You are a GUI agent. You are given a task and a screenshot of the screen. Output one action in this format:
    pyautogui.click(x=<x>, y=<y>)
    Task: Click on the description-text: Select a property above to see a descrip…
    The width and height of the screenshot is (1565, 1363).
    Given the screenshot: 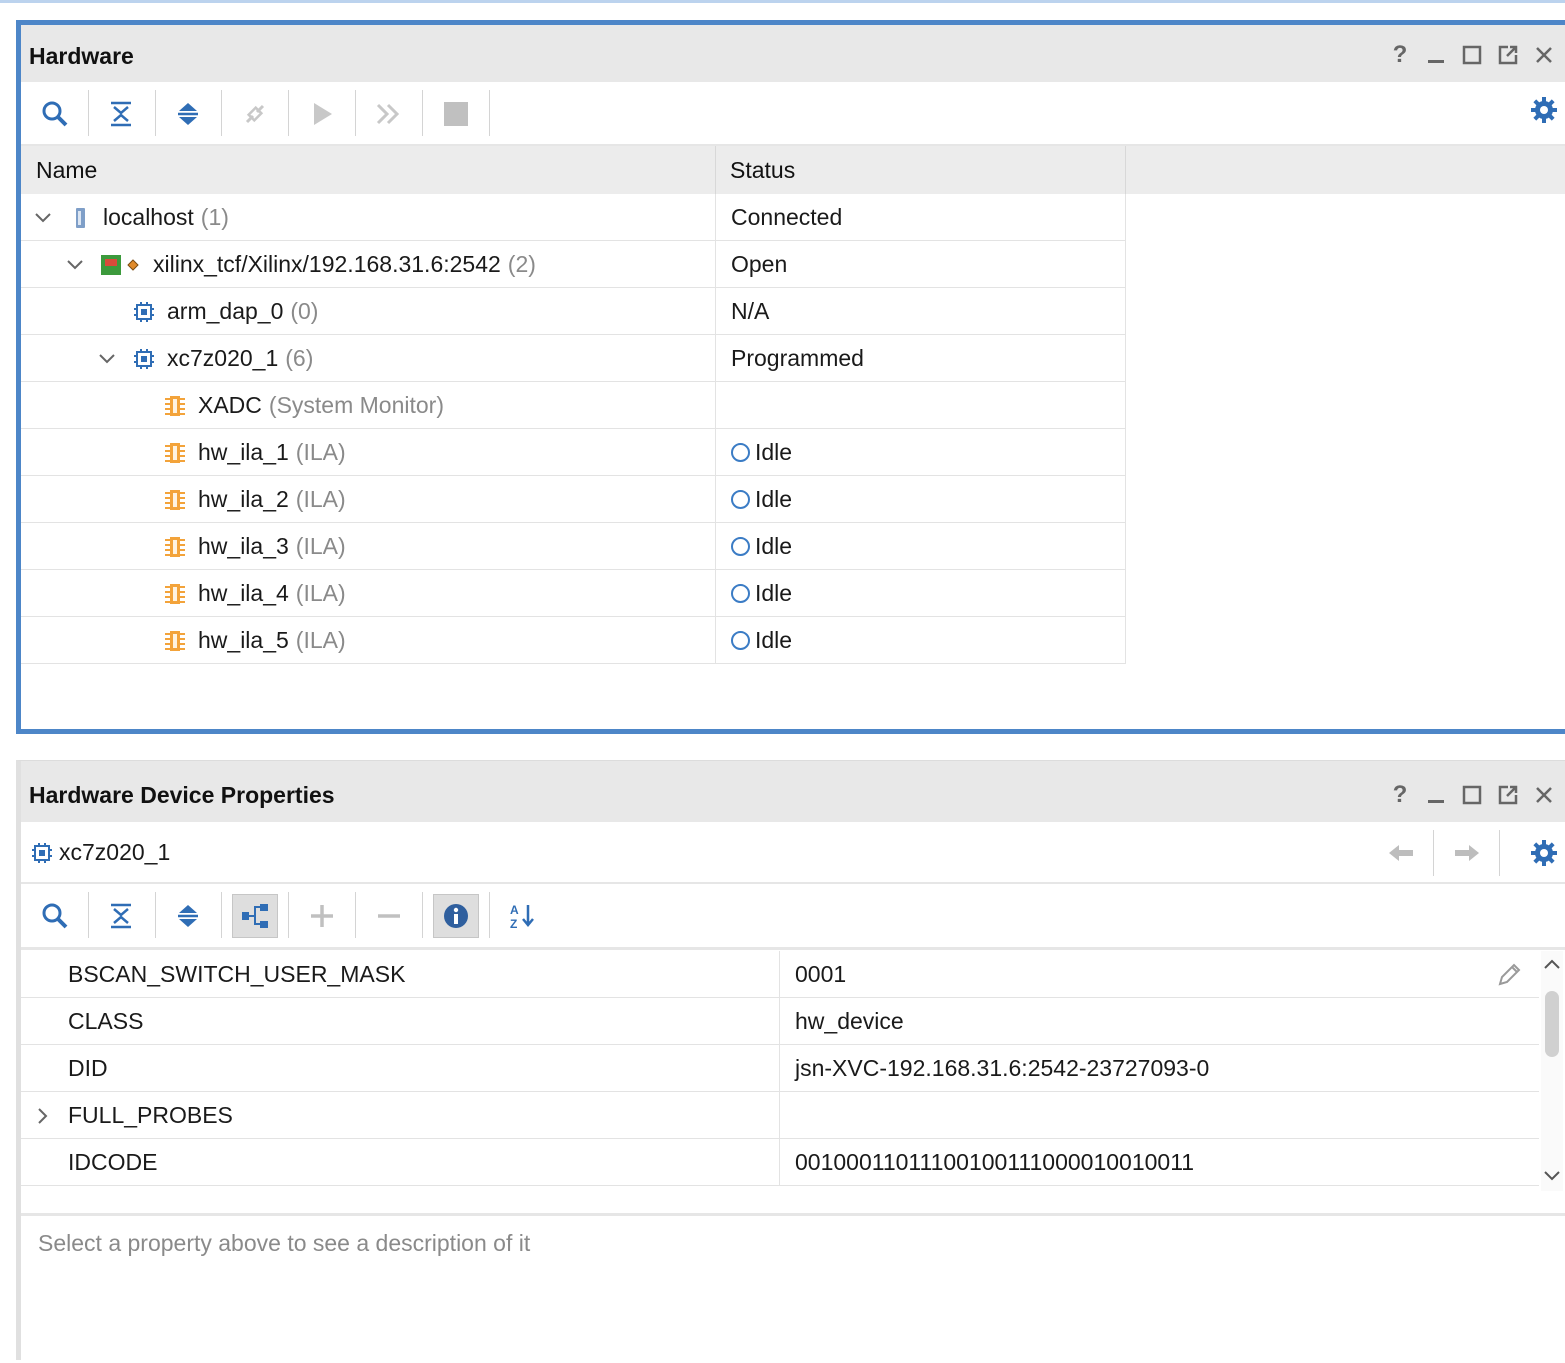 What is the action you would take?
    pyautogui.click(x=284, y=1243)
    